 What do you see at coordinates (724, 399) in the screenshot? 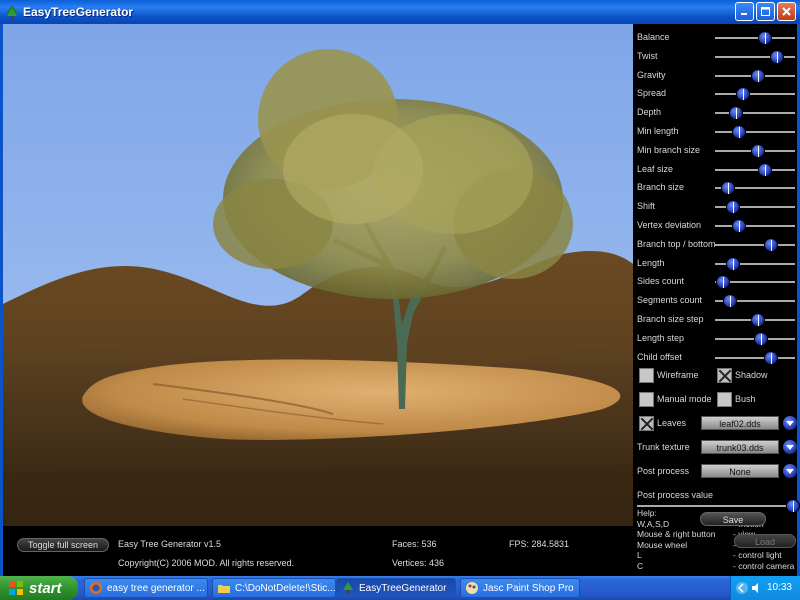
I see `bush-checkbox` at bounding box center [724, 399].